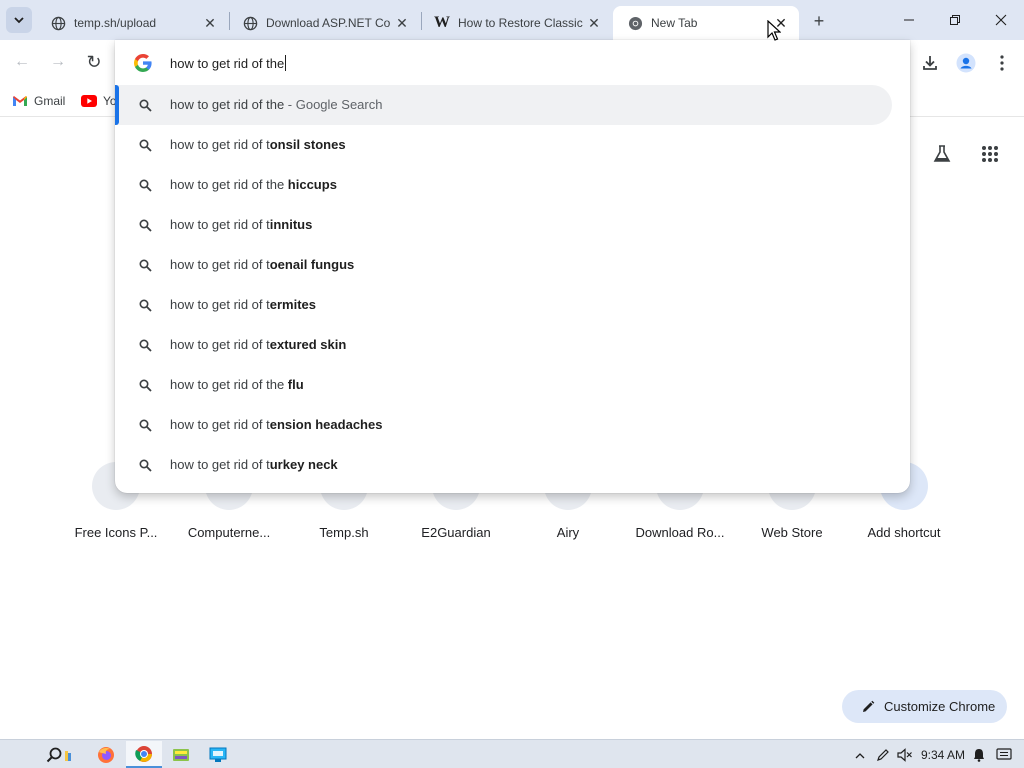 This screenshot has height=768, width=1024. Describe the element at coordinates (99, 101) in the screenshot. I see `bookmark-youtube: Yo` at that location.